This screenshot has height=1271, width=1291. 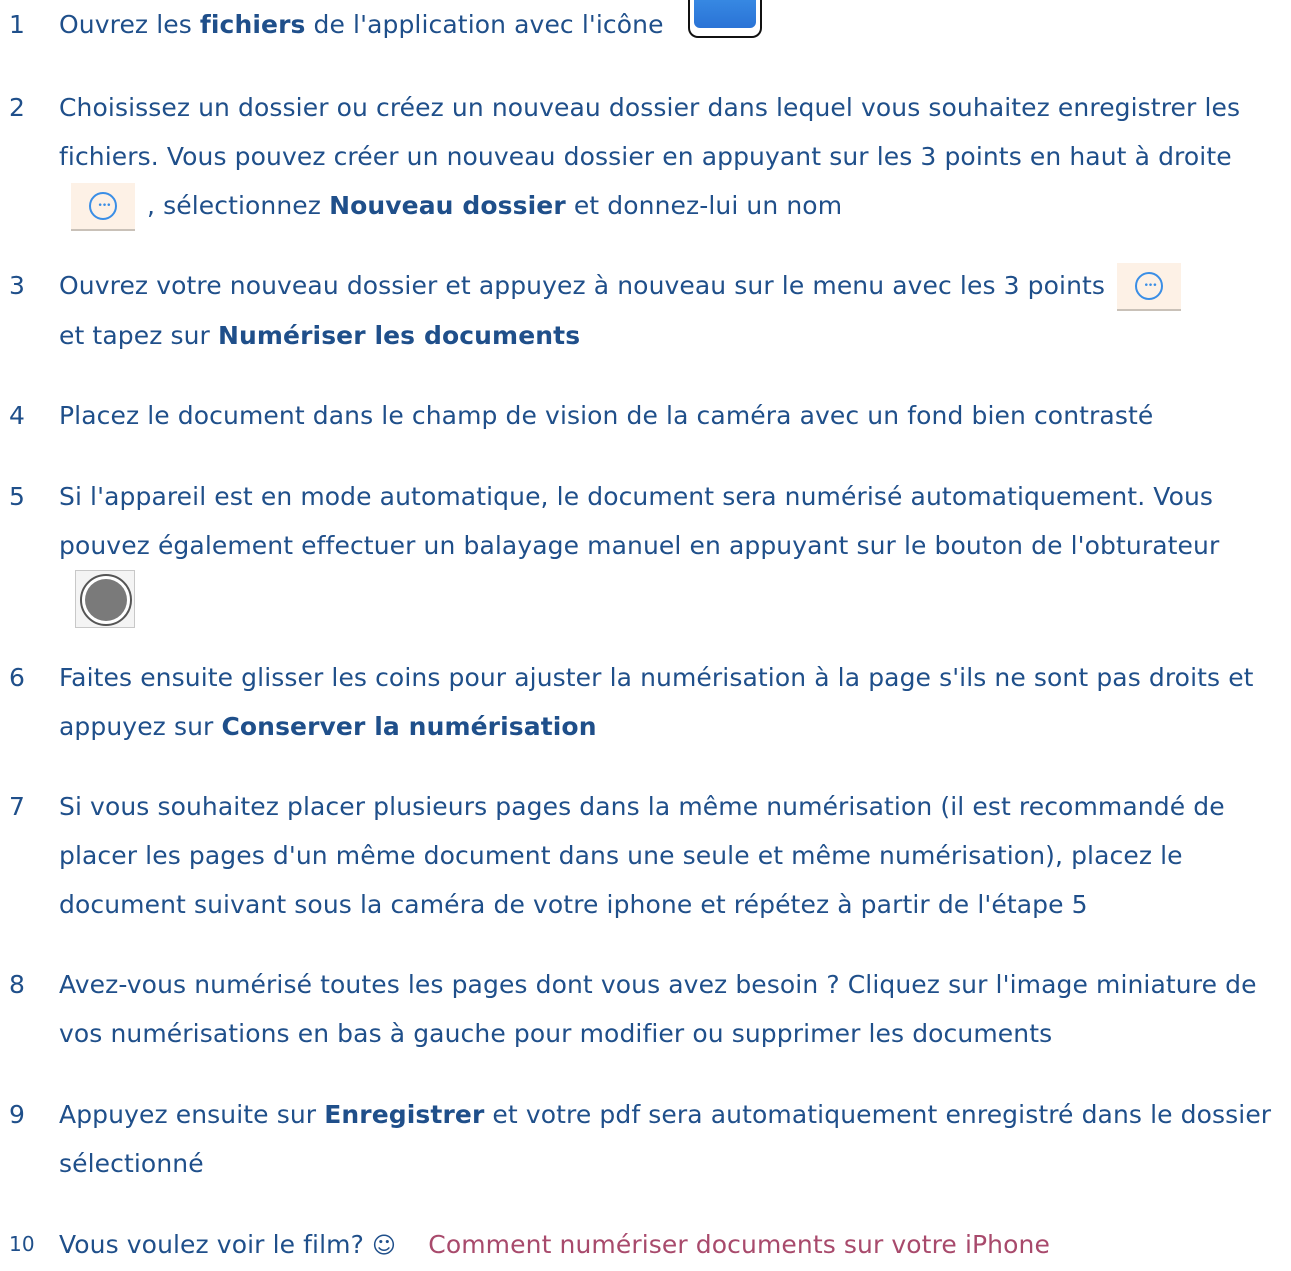 I want to click on files-app-icon, so click(x=724, y=19).